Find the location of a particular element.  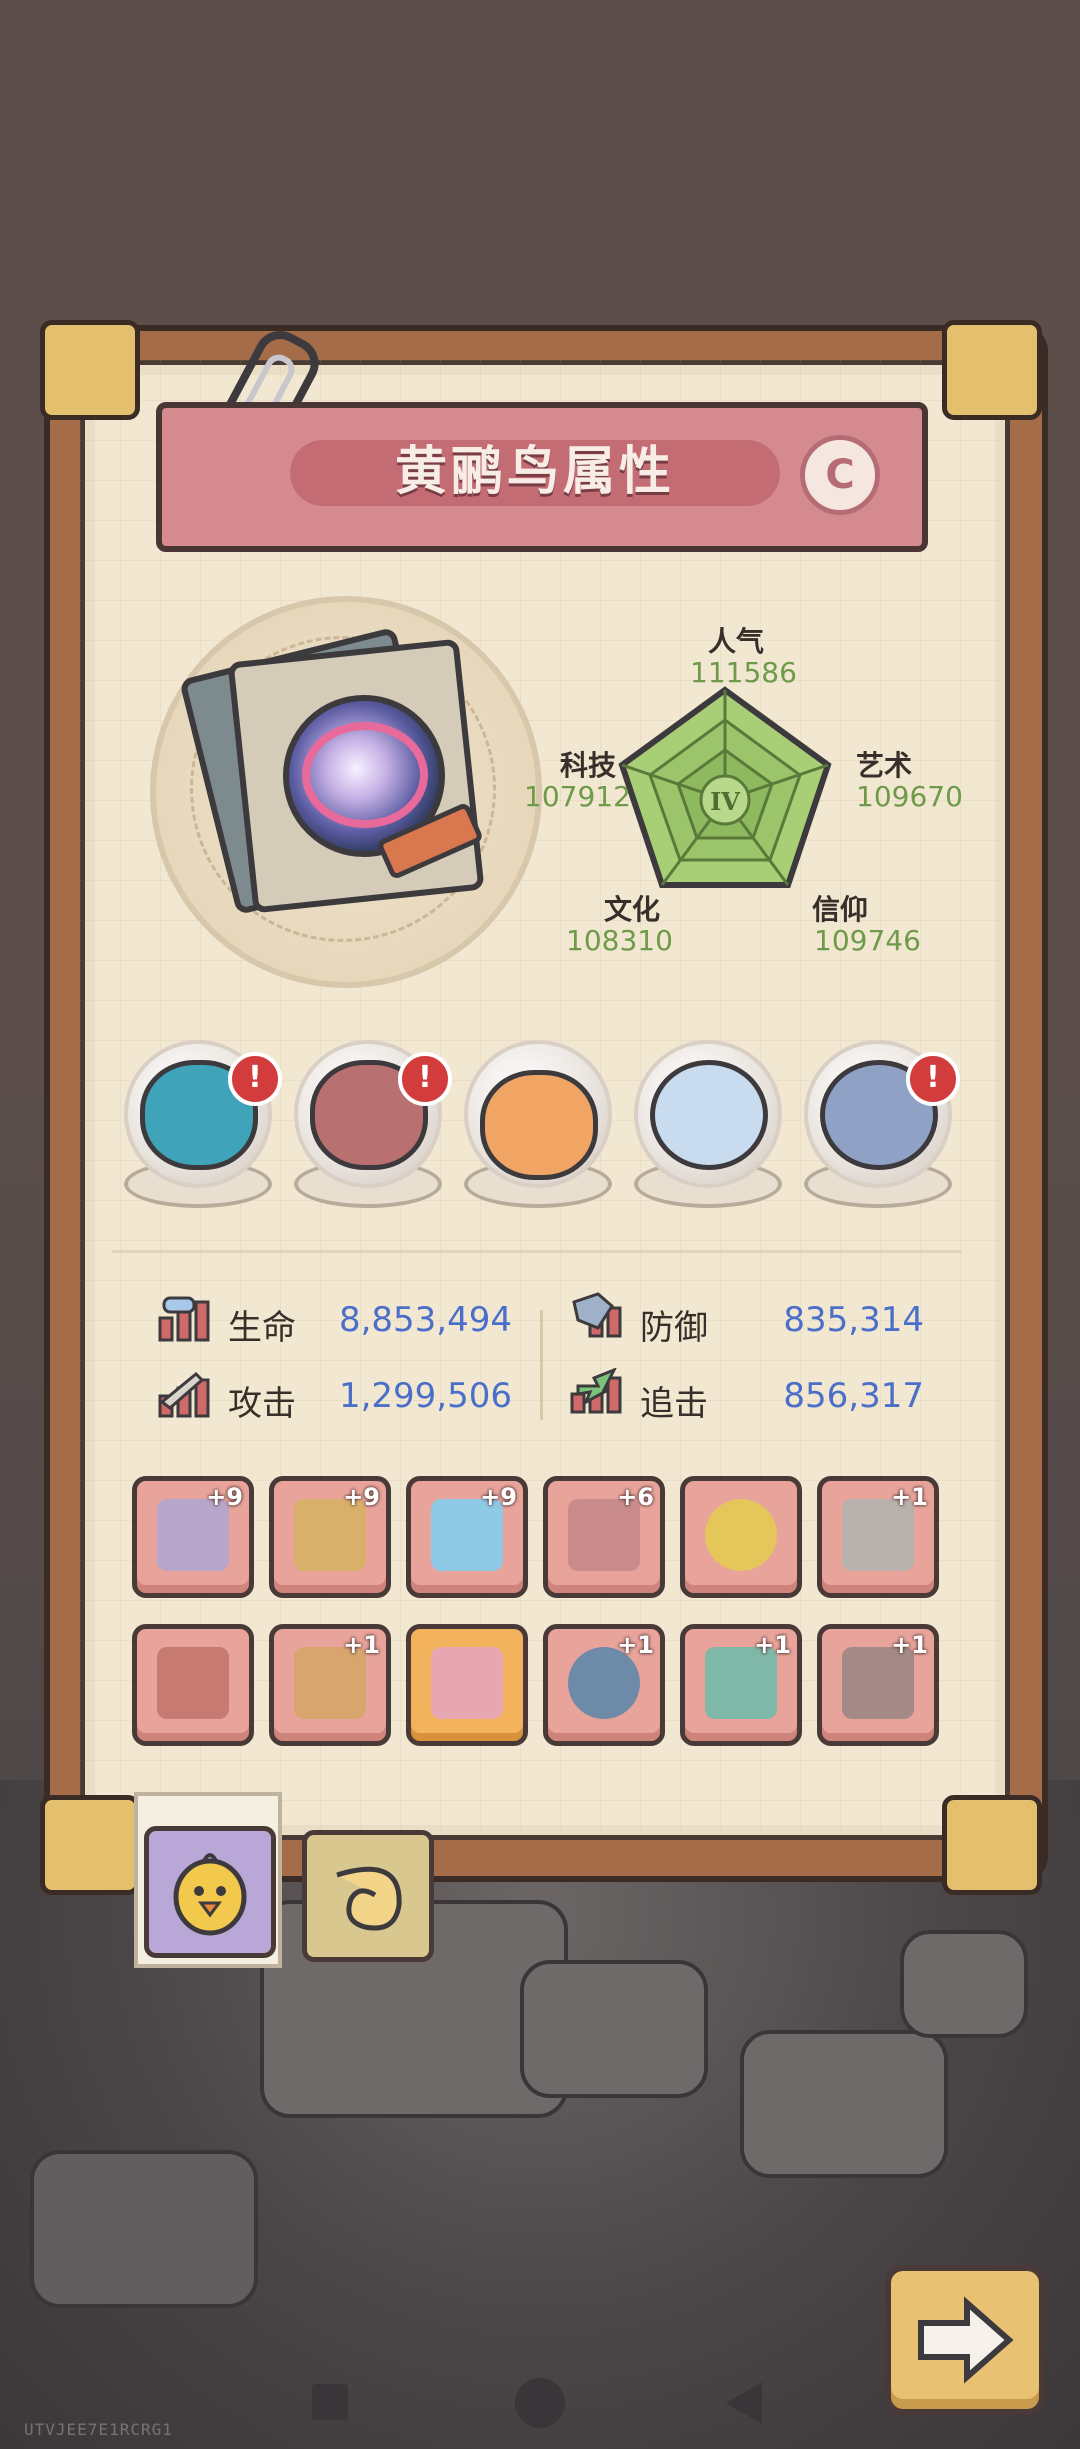

radar-level: IV is located at coordinates (725, 801).